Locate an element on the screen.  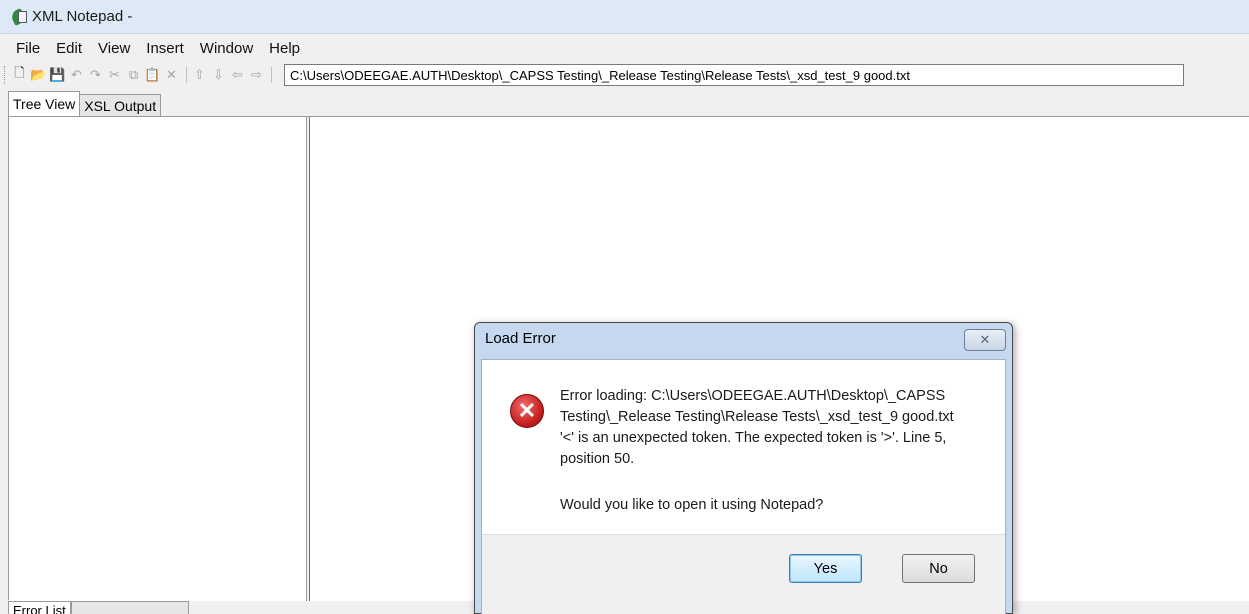
save-icon: 💾 is located at coordinates (57, 75).